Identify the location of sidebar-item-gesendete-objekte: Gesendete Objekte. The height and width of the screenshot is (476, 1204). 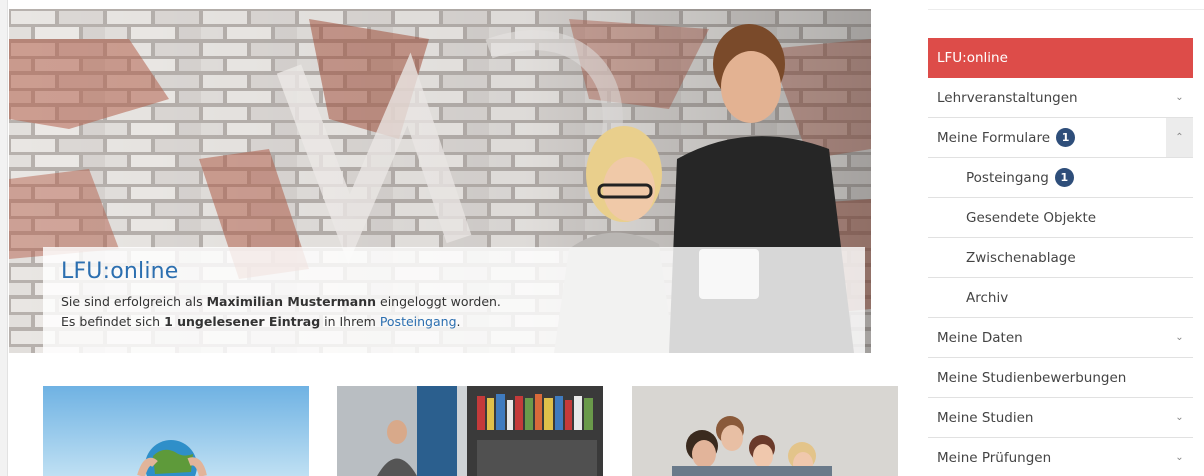
(1060, 218).